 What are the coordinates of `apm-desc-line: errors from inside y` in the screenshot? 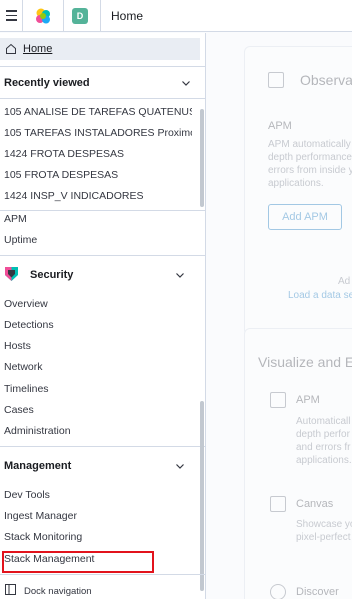 It's located at (310, 170).